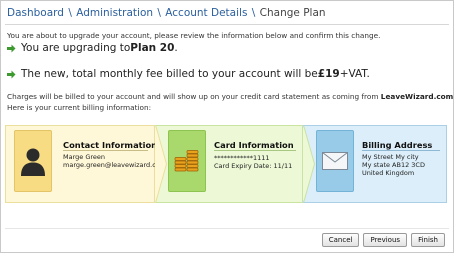 The height and width of the screenshot is (253, 454). I want to click on fee-amount: £19, so click(328, 74).